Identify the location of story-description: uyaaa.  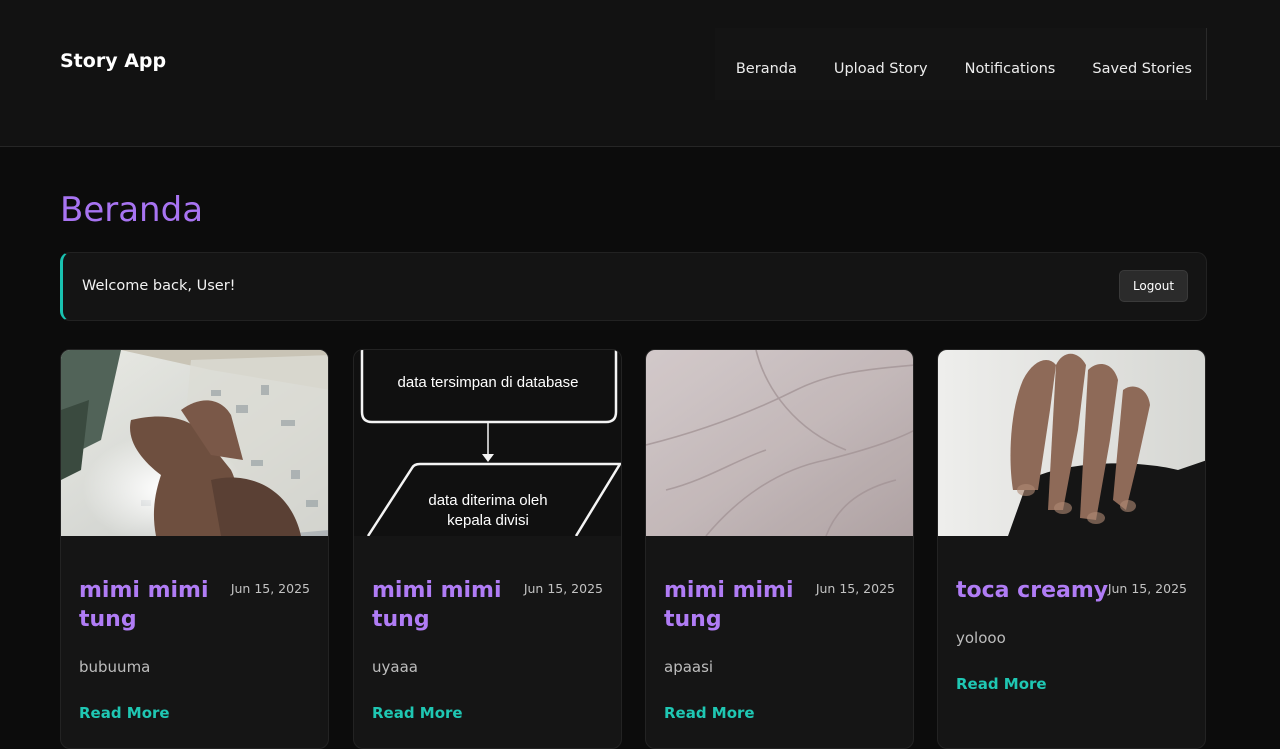
(395, 667).